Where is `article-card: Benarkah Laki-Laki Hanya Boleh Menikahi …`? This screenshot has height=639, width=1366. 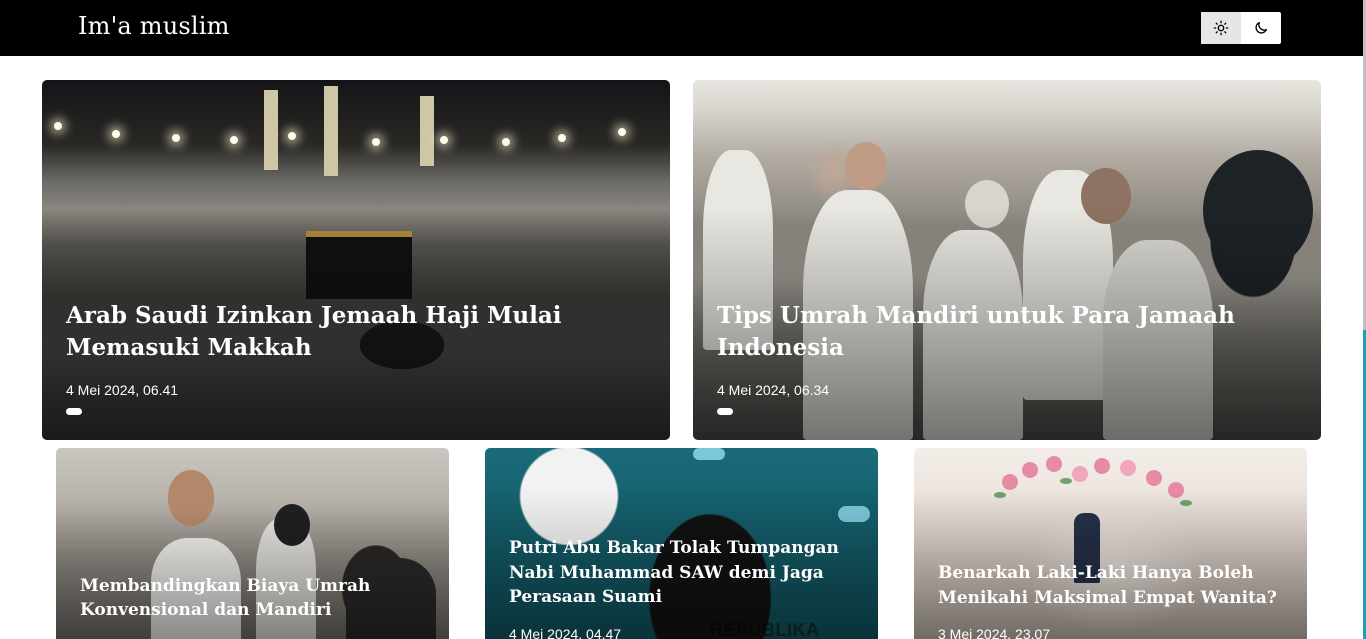
article-card: Benarkah Laki-Laki Hanya Boleh Menikahi … is located at coordinates (1110, 543).